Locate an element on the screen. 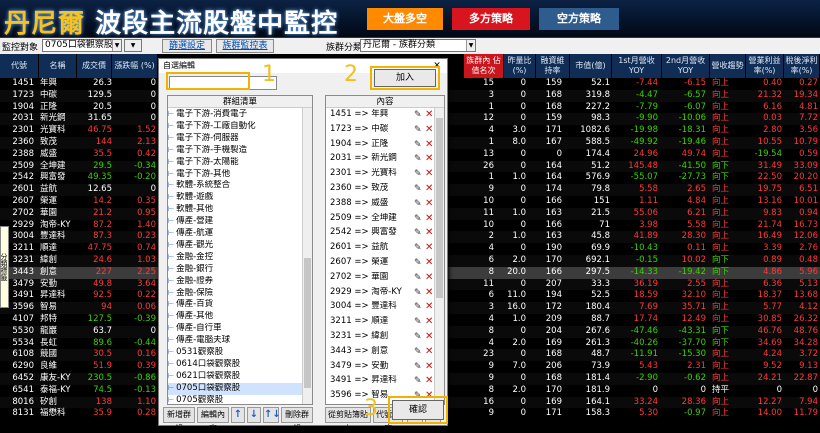 This screenshot has width=820, height=433. monitor-select: 0705口袋觀察股 ▼ is located at coordinates (82, 45).